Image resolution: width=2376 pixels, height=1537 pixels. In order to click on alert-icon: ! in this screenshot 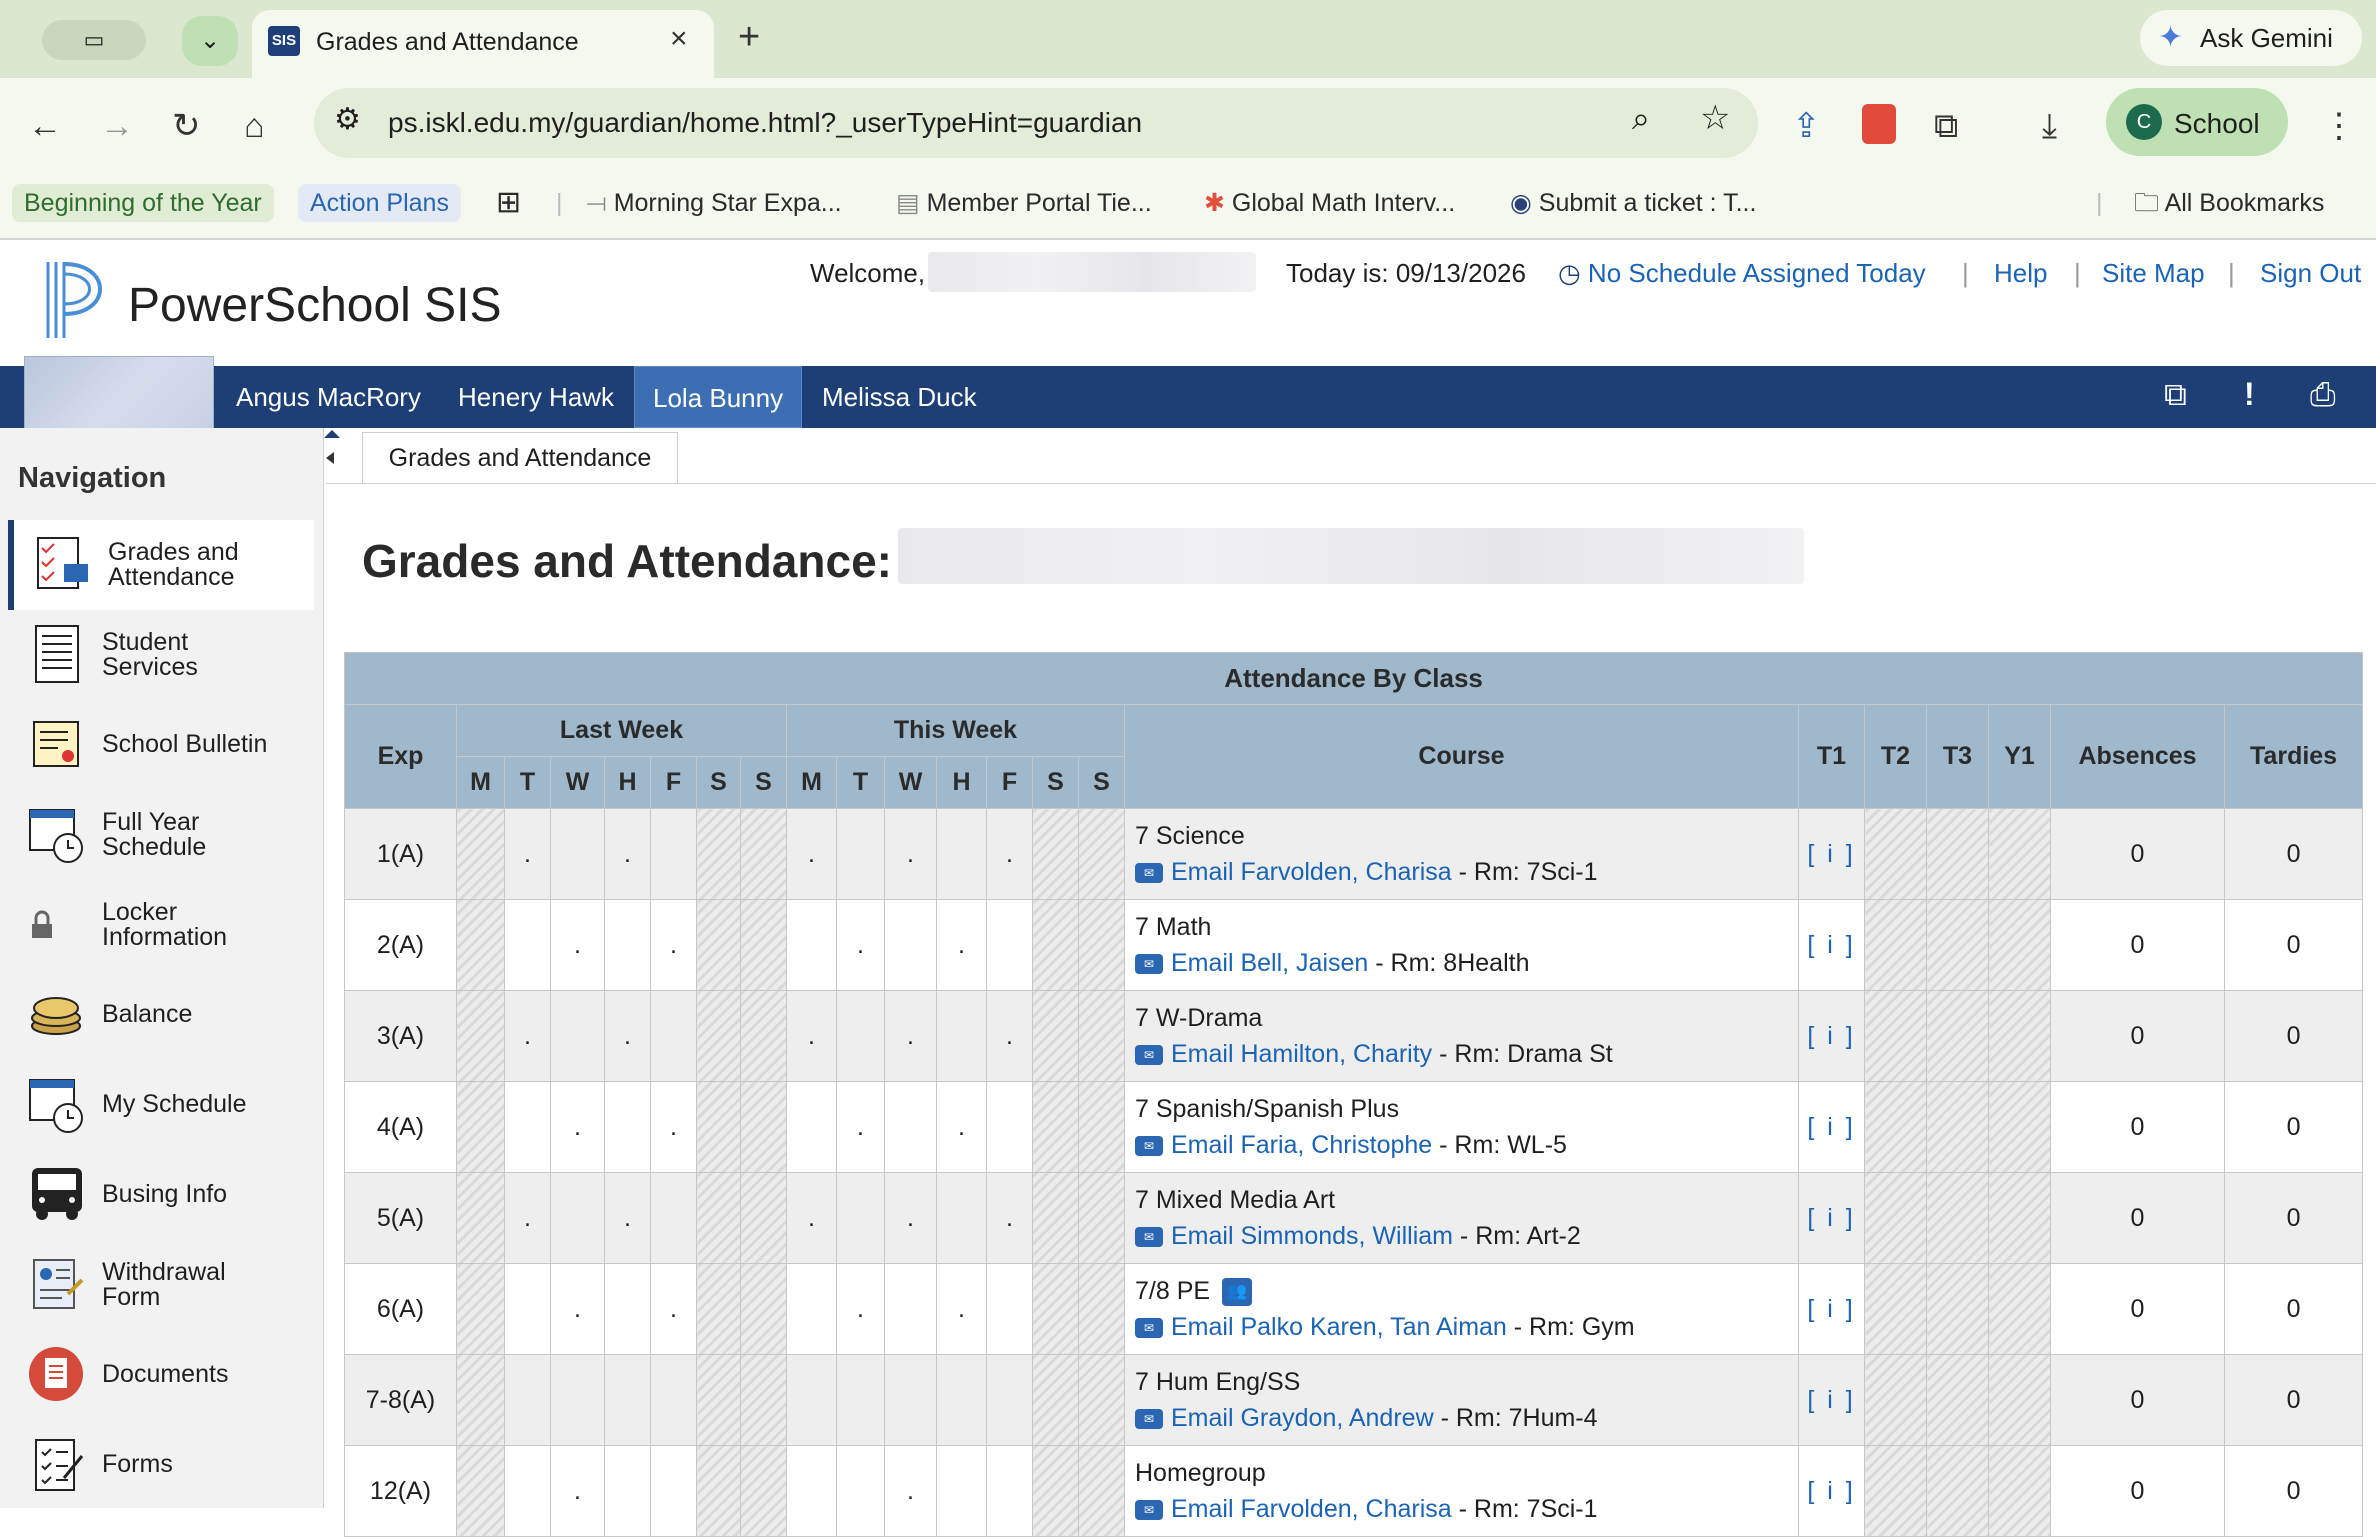, I will do `click(2249, 394)`.